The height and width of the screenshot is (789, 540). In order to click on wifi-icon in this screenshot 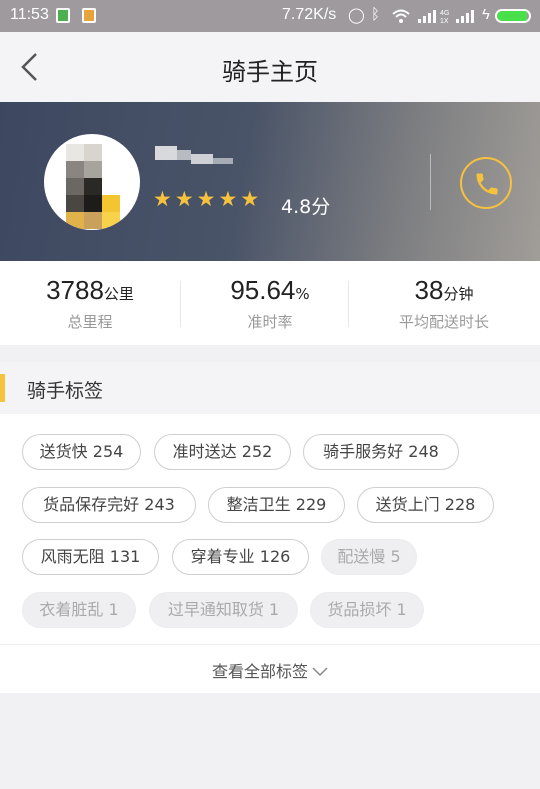, I will do `click(401, 16)`.